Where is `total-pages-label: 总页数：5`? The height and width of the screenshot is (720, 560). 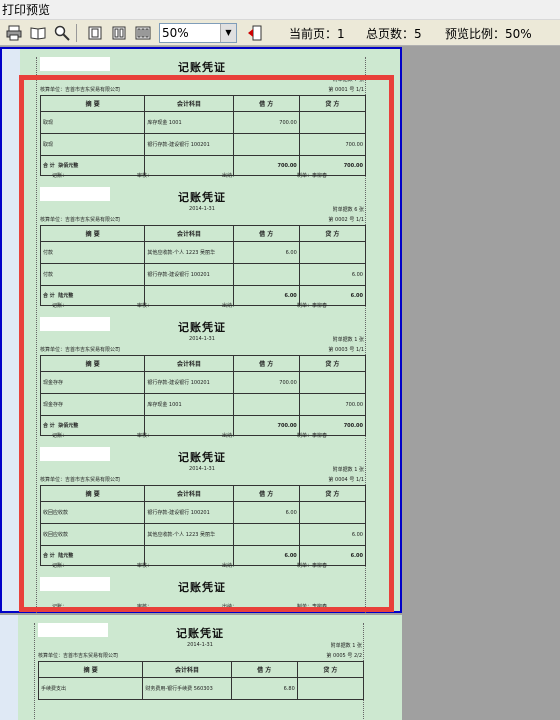
total-pages-label: 总页数：5 is located at coordinates (394, 34).